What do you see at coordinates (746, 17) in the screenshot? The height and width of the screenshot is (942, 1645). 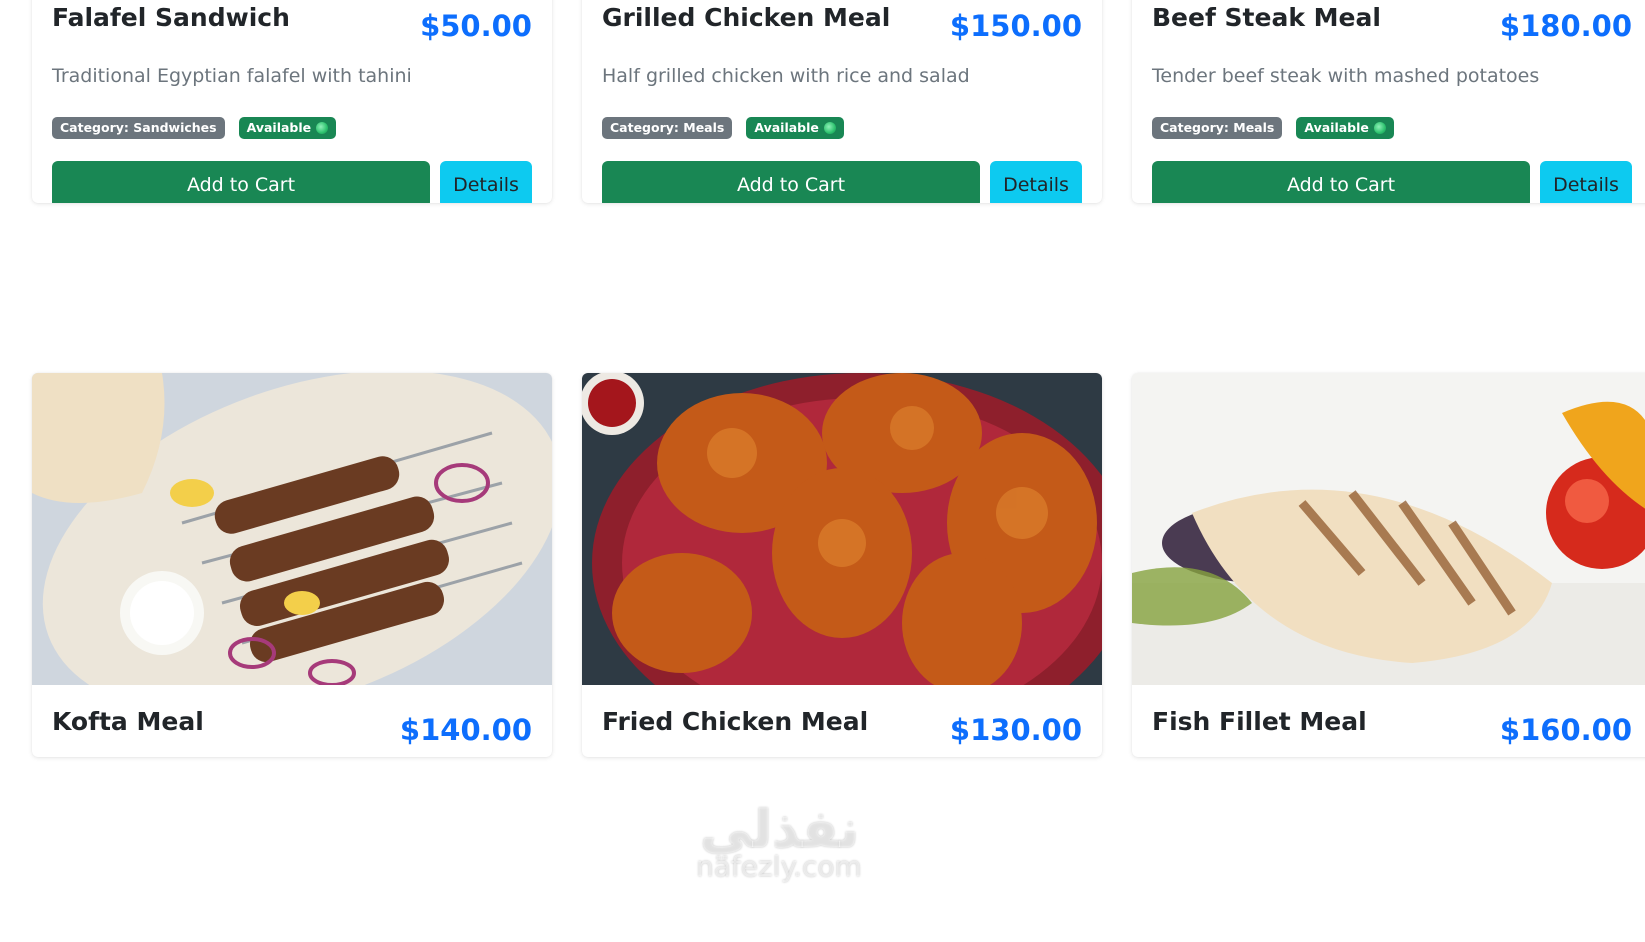 I see `product-title: Grilled Chicken Meal` at bounding box center [746, 17].